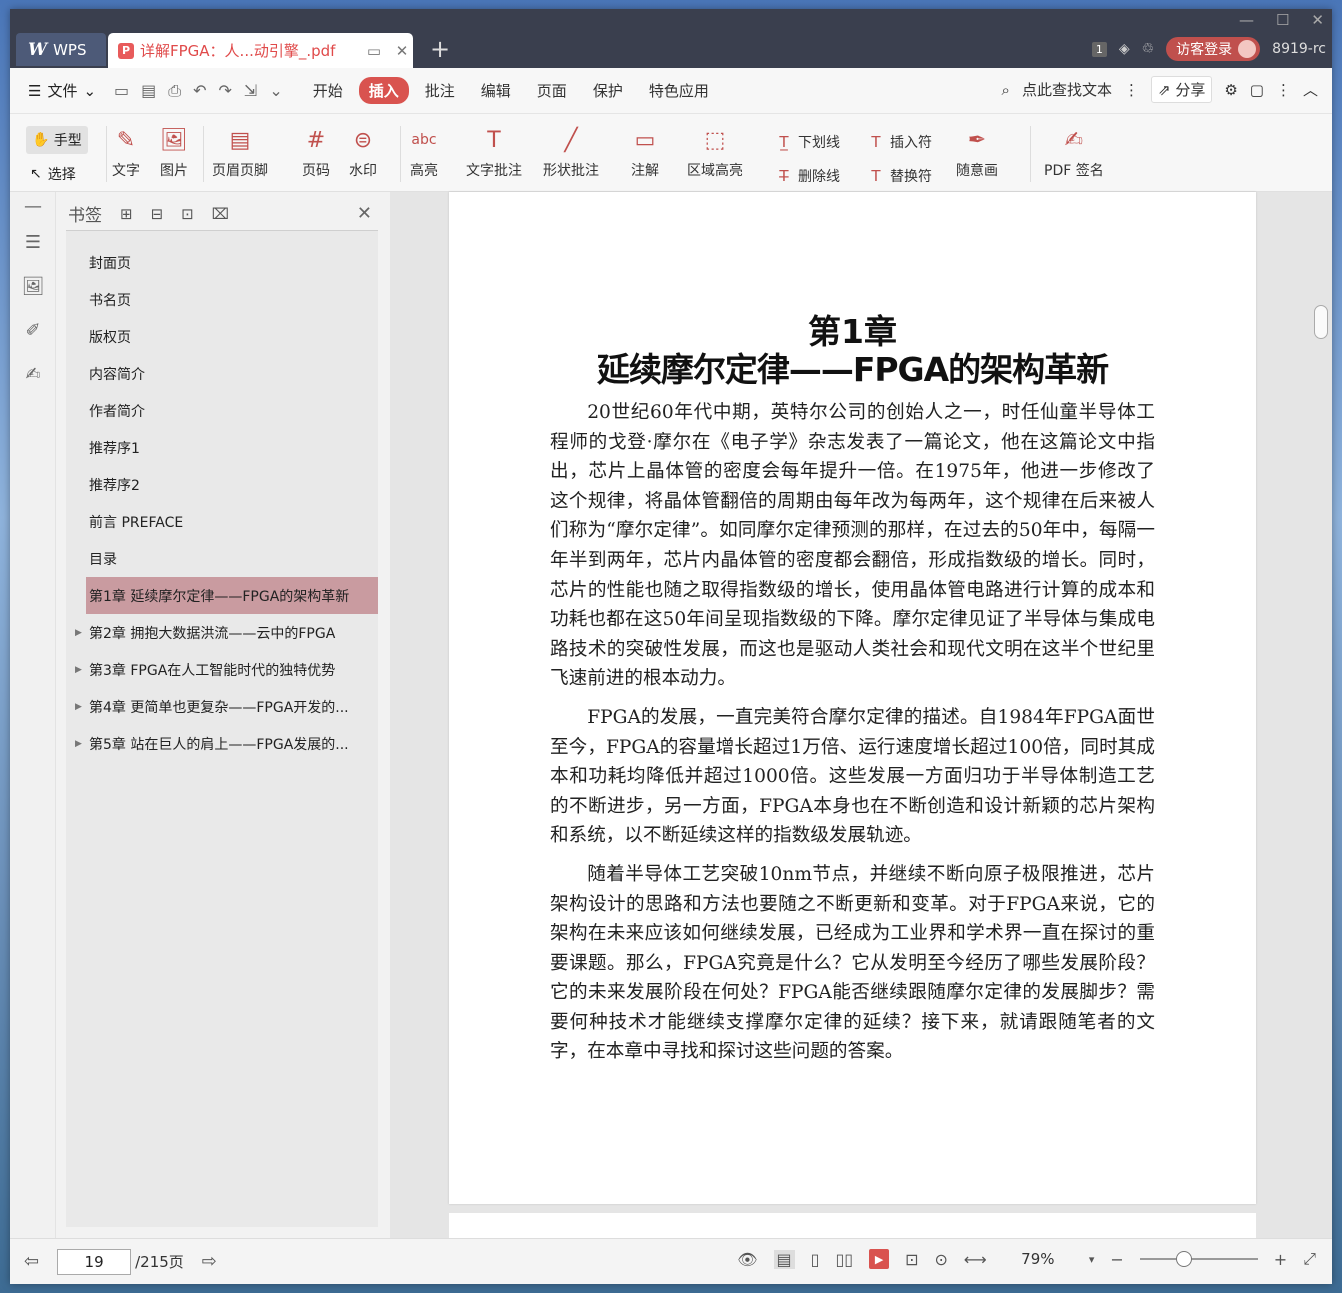  I want to click on watermark-button: ⊜ 水印, so click(363, 152).